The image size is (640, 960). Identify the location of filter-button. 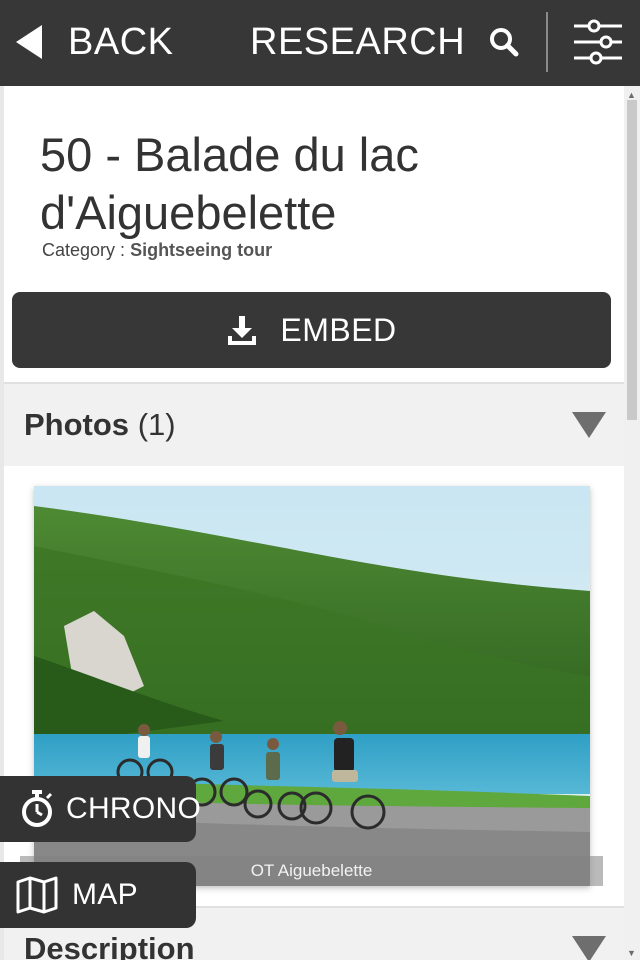
(598, 42).